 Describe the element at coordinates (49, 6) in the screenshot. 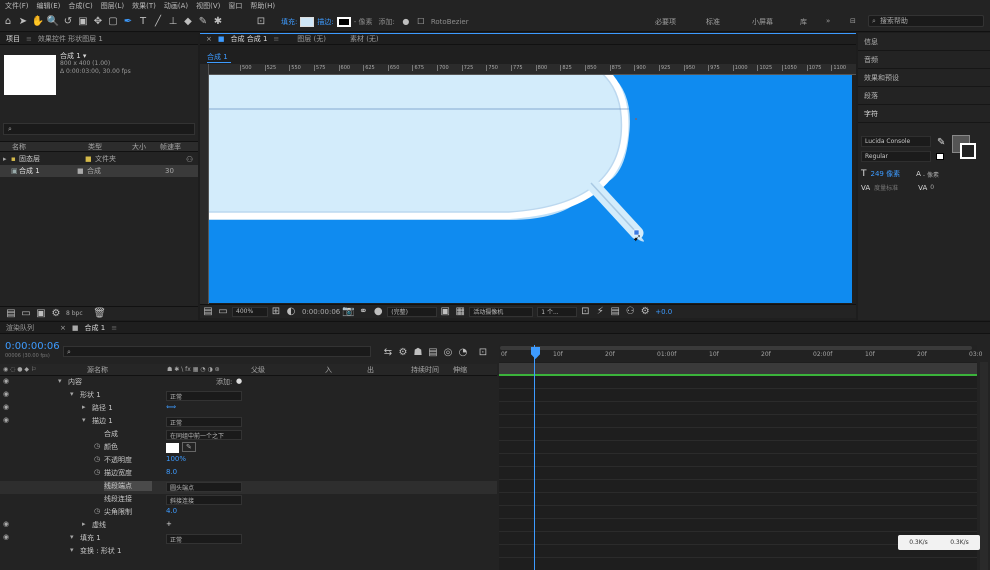

I see `menu-edit: 编辑(E)` at that location.